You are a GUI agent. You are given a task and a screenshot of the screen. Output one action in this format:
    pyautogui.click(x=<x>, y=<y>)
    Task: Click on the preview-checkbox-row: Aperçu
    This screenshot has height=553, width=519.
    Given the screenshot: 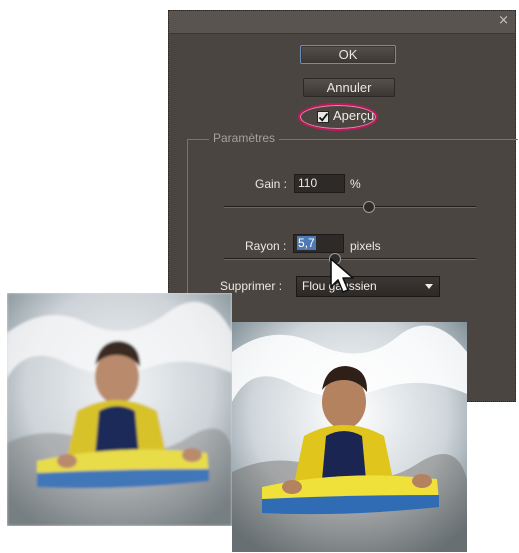 What is the action you would take?
    pyautogui.click(x=346, y=118)
    